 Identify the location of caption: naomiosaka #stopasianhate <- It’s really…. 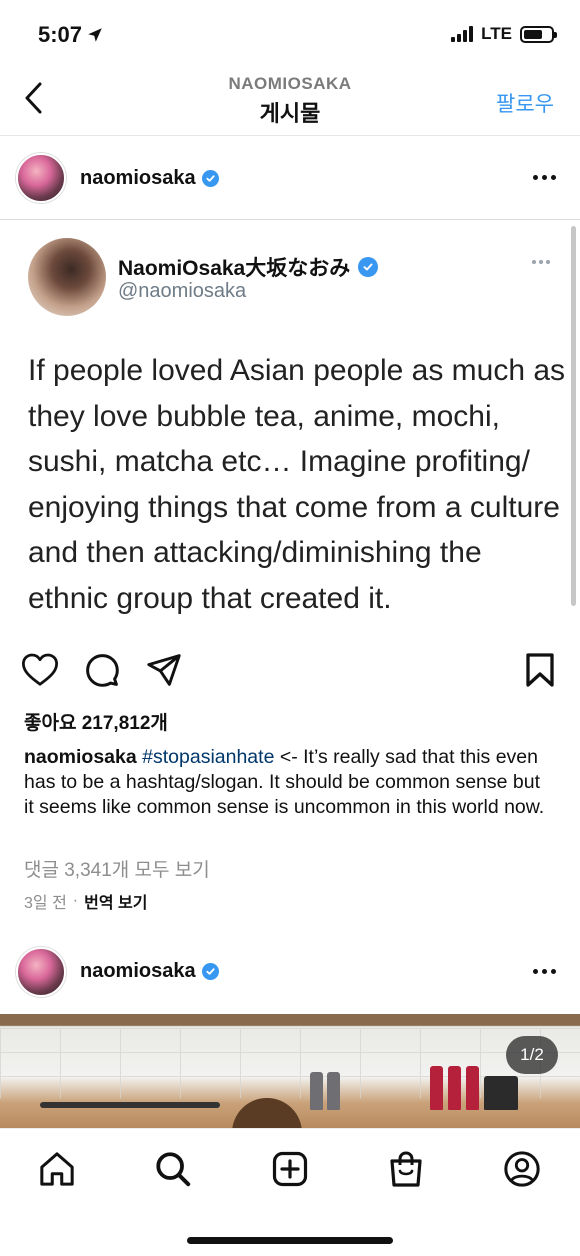
(289, 782).